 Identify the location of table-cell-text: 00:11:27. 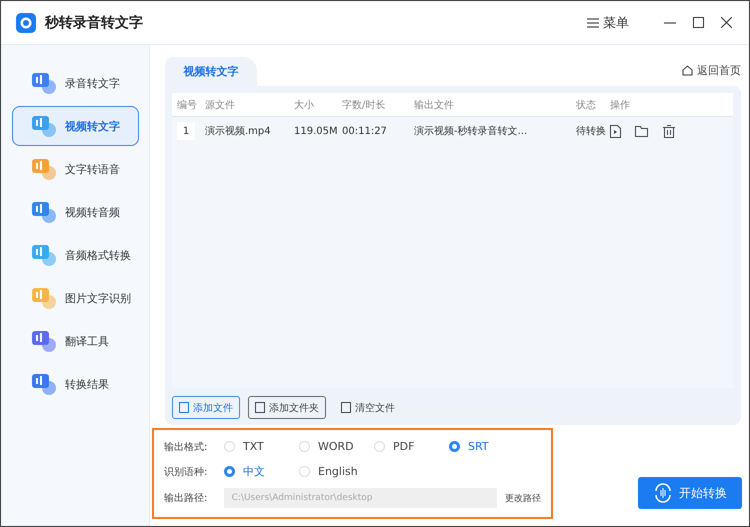
(365, 131).